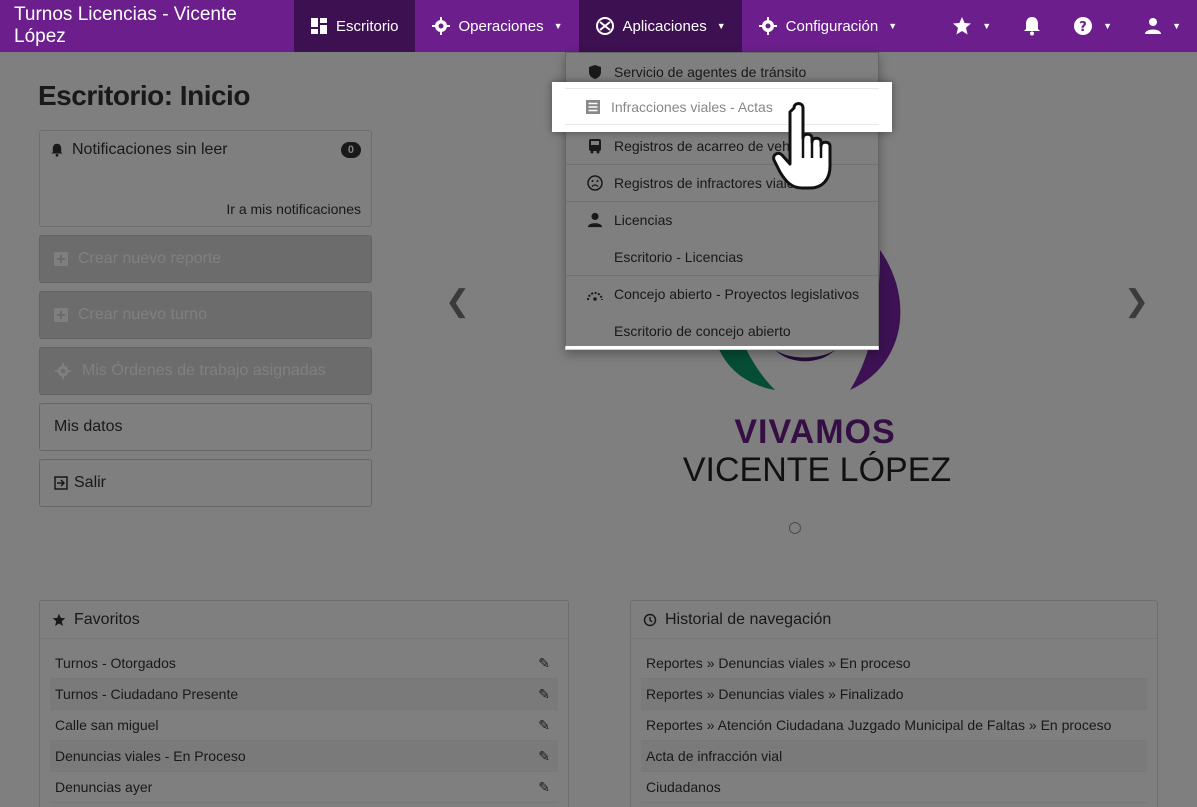 This screenshot has width=1197, height=807. I want to click on help-menu: ? ▼, so click(1092, 26).